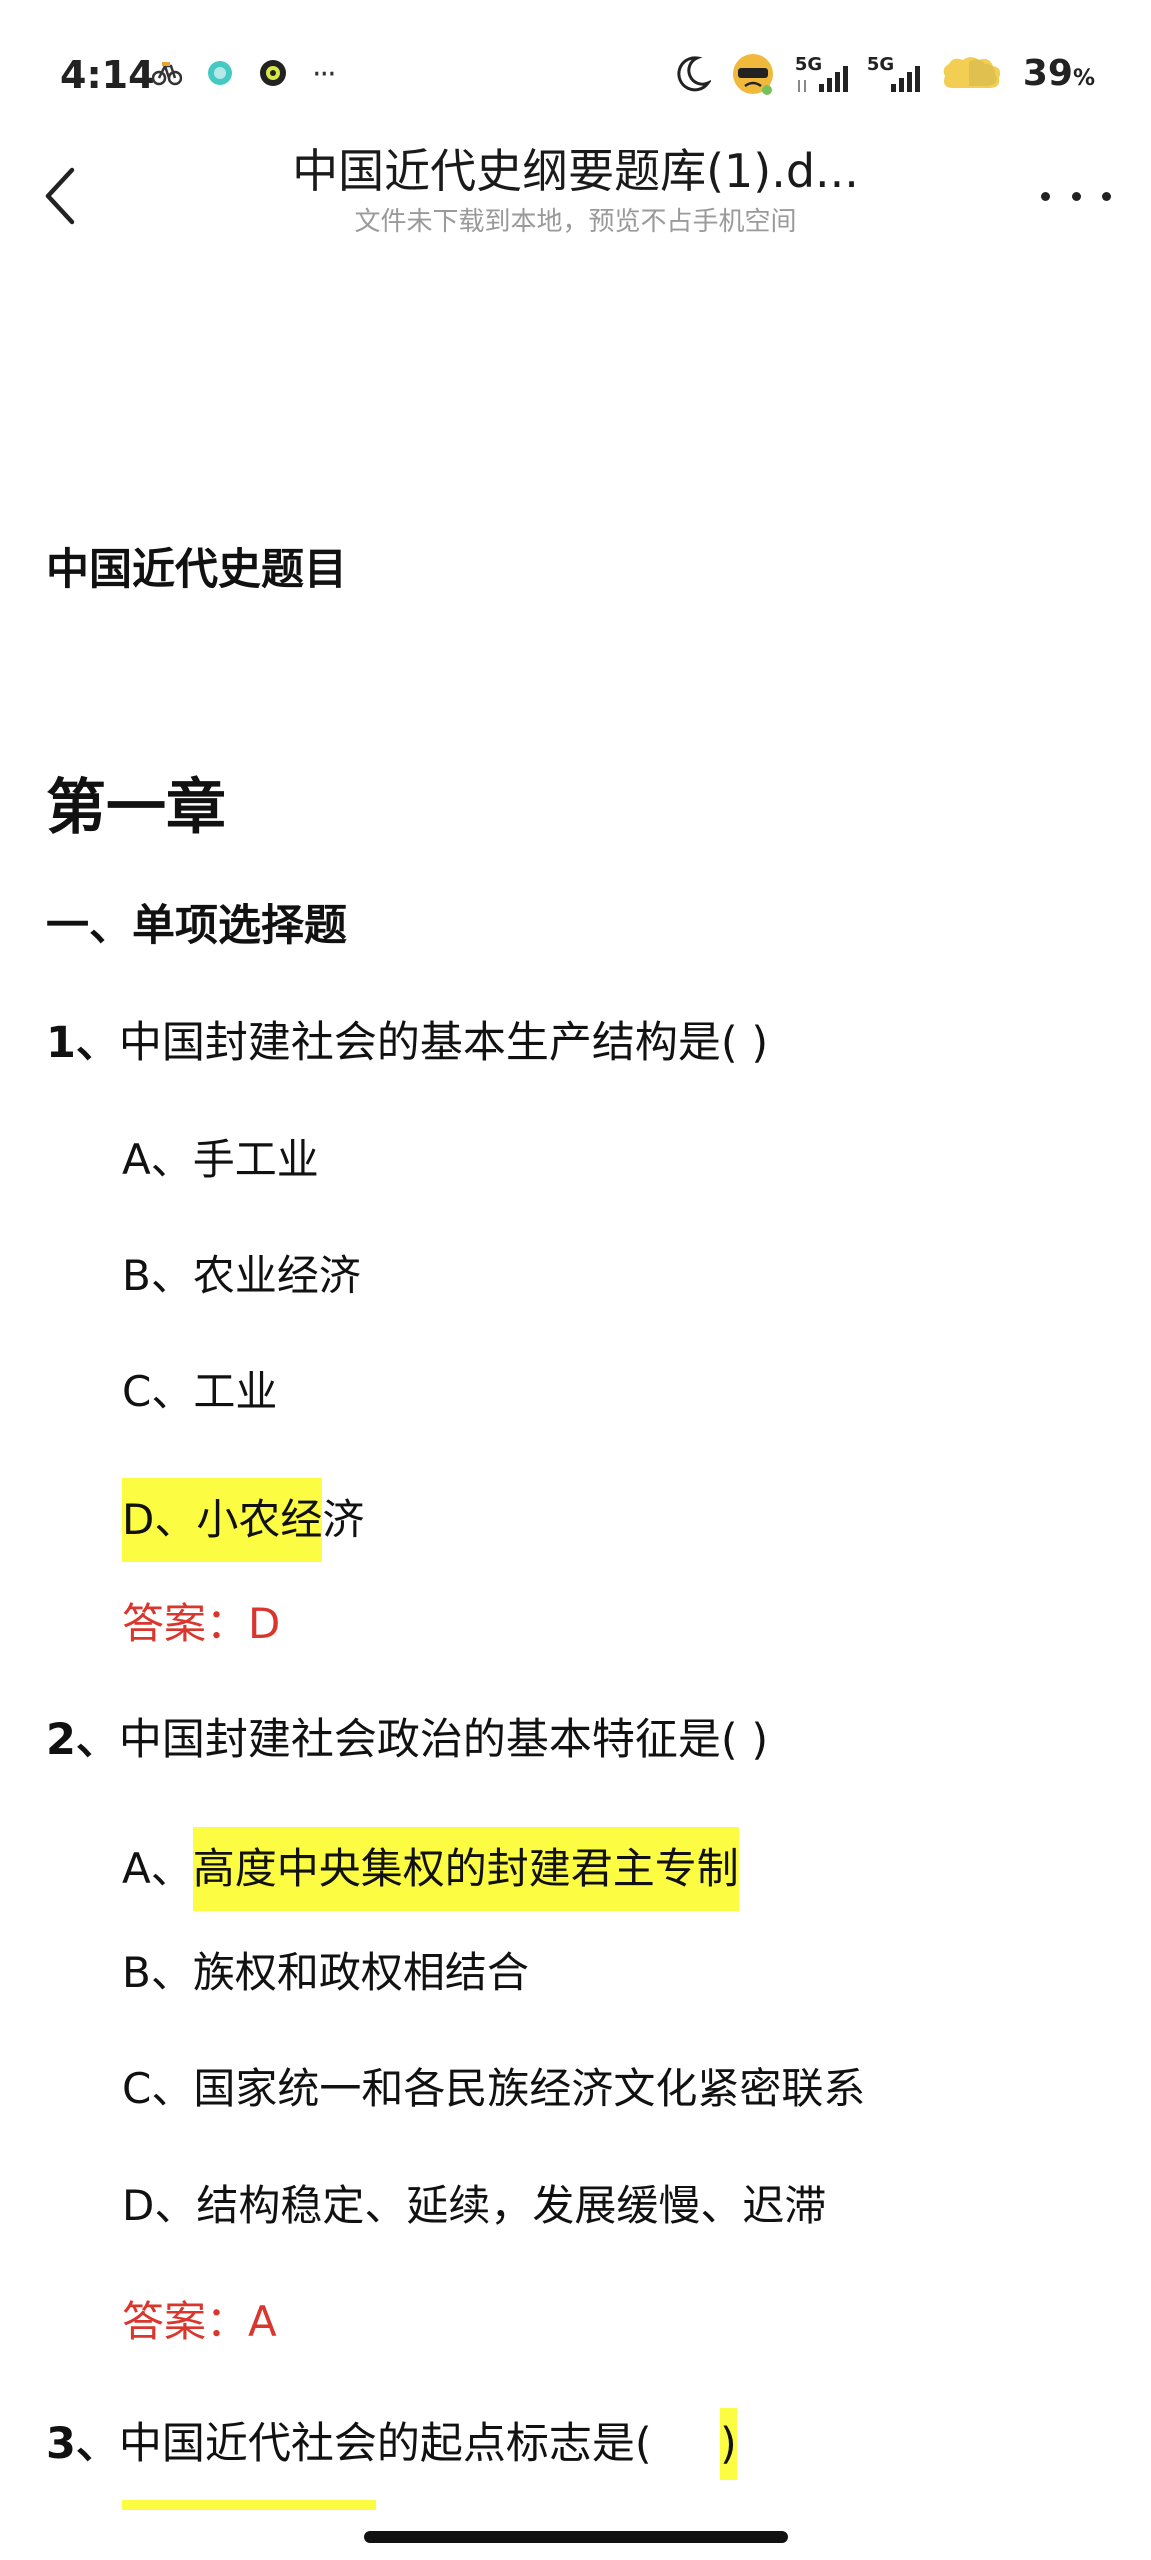 The width and height of the screenshot is (1151, 2560). I want to click on q1-answer: 答案：D, so click(201, 1623).